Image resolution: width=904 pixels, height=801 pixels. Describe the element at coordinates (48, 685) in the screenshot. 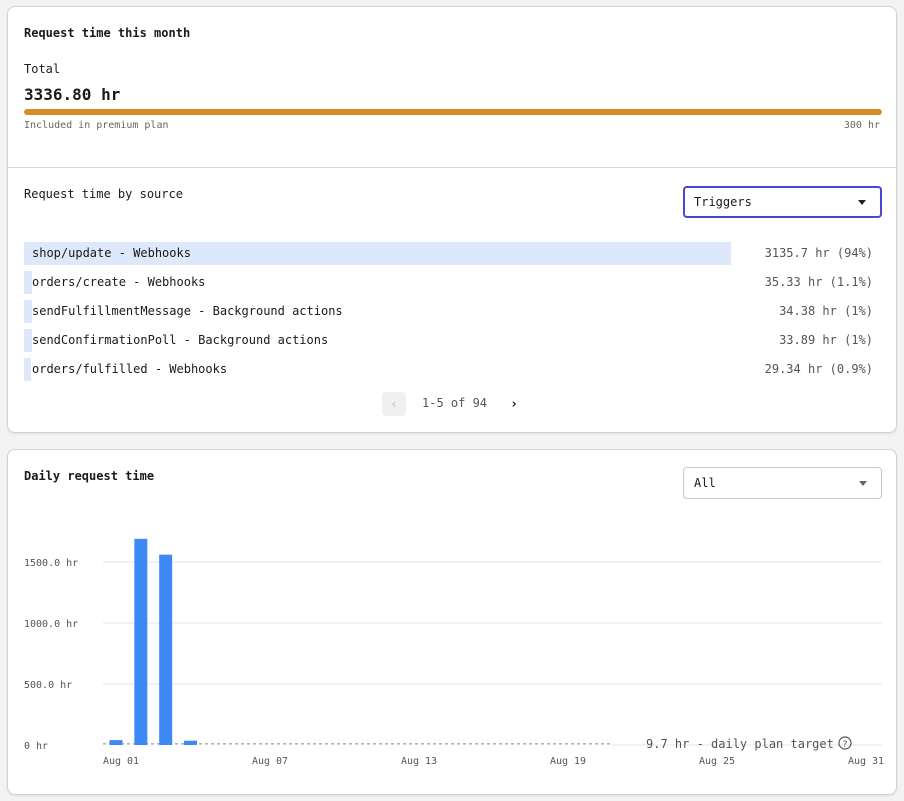

I see `y-tick-label: 500.0 hr` at that location.